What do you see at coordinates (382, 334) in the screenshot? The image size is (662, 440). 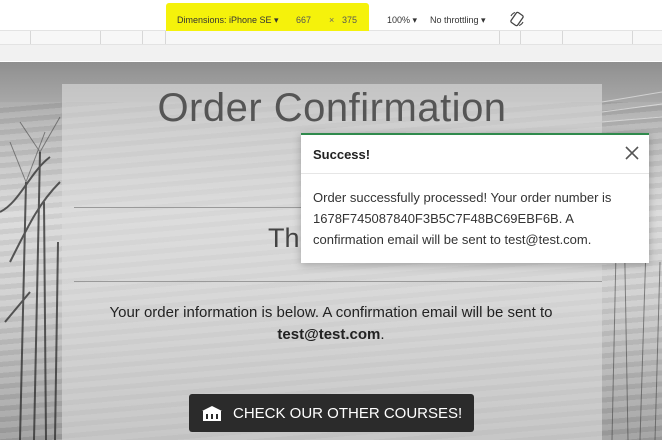 I see `info-period: .` at bounding box center [382, 334].